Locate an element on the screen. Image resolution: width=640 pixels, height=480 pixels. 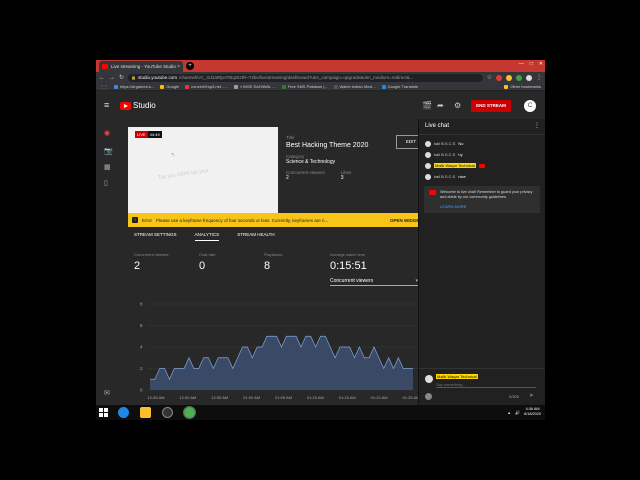
character-count: 0/200 is located at coordinates (514, 396).